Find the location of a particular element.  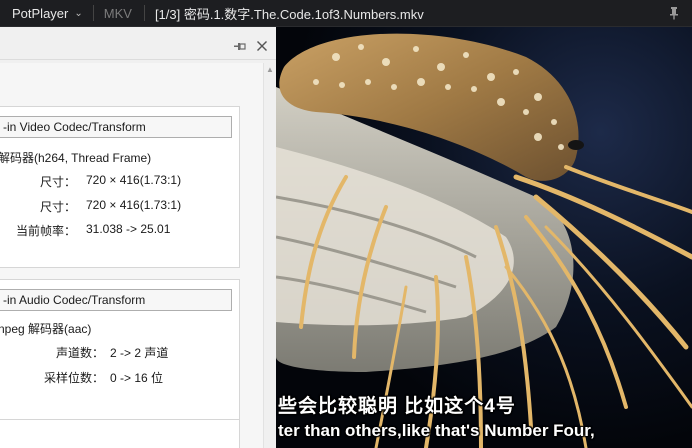

subtitle-english: ter than others,like that's Number Four, is located at coordinates (436, 430).